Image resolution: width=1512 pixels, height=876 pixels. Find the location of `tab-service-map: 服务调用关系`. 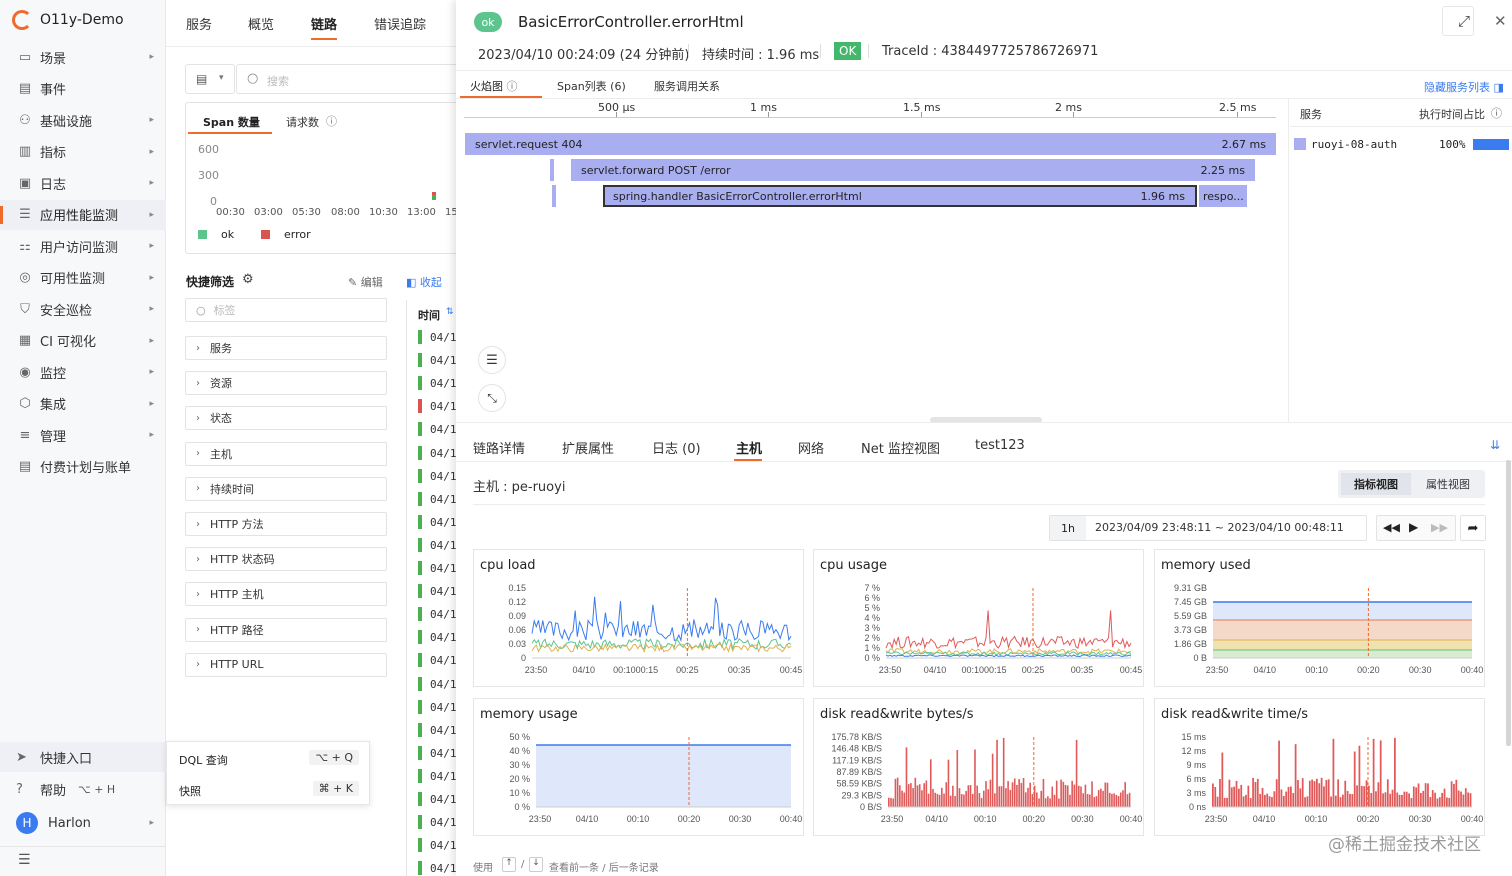

tab-service-map: 服务调用关系 is located at coordinates (687, 86).